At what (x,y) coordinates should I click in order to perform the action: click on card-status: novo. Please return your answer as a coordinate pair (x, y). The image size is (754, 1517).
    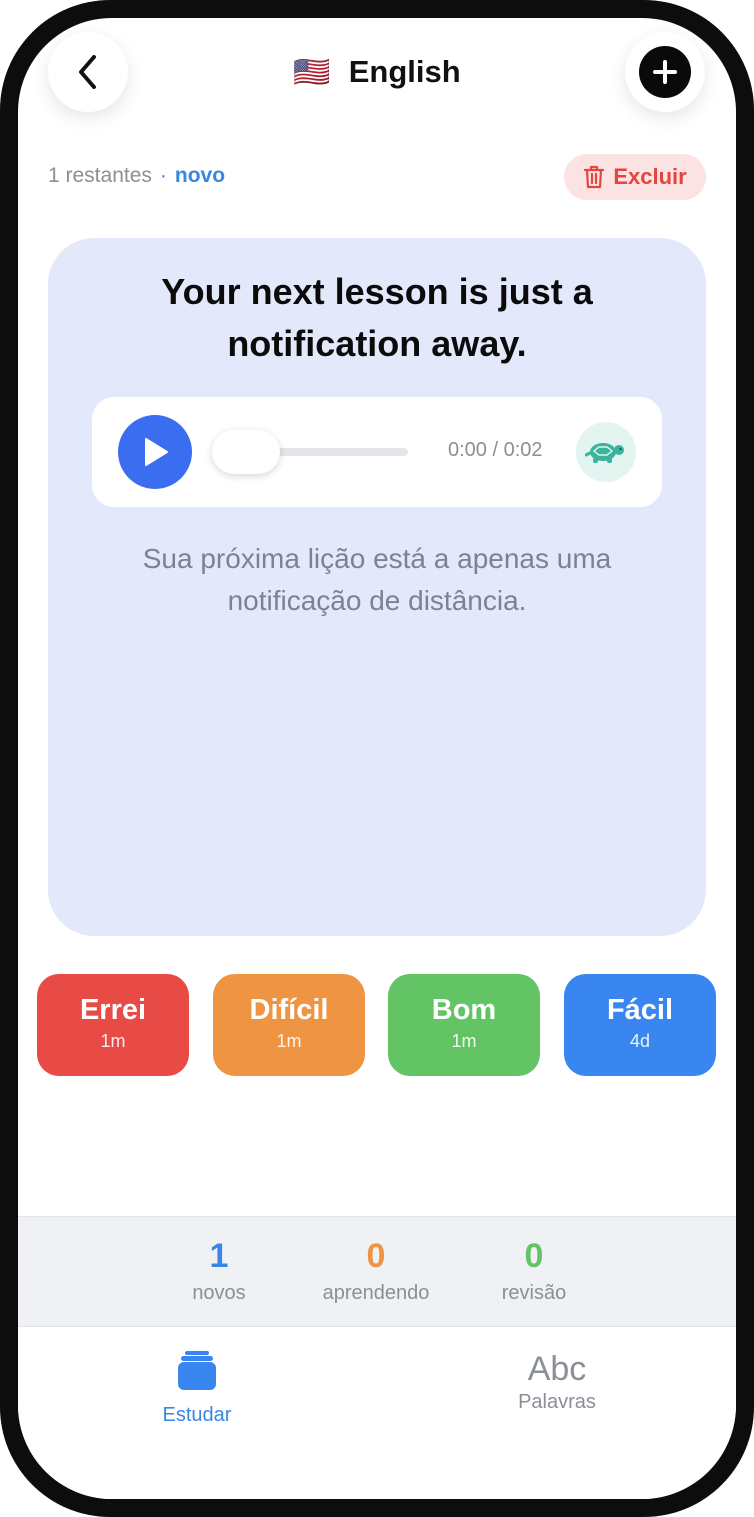
    Looking at the image, I should click on (200, 175).